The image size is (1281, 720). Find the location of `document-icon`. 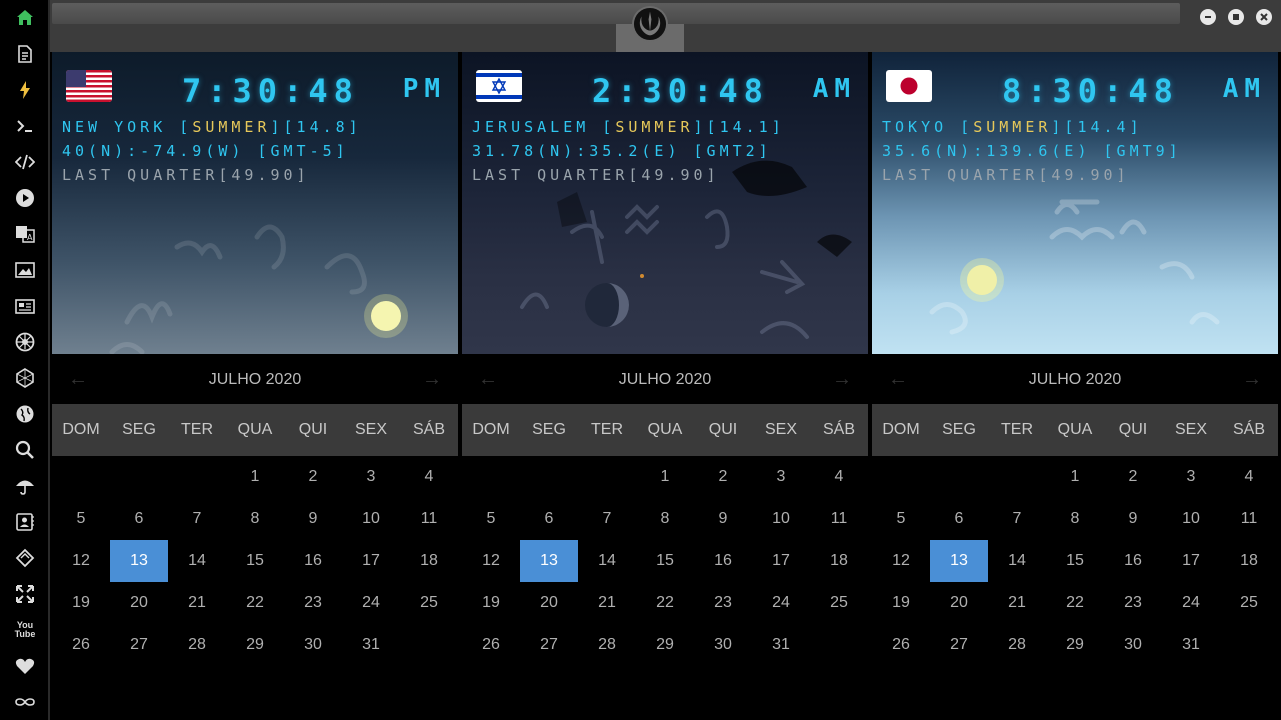

document-icon is located at coordinates (25, 54).